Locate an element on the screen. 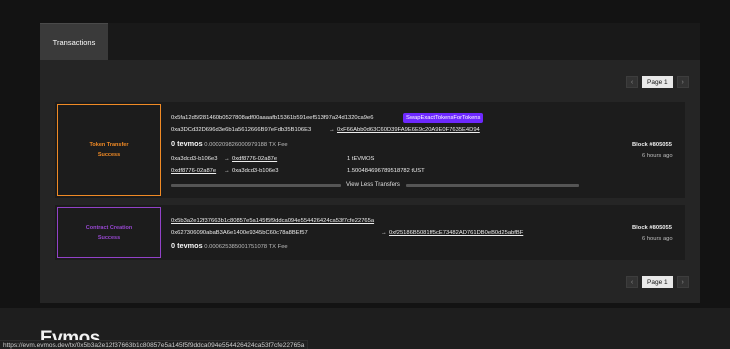  transfer-from: 0xa3dcd3-b106e3 is located at coordinates (194, 159).